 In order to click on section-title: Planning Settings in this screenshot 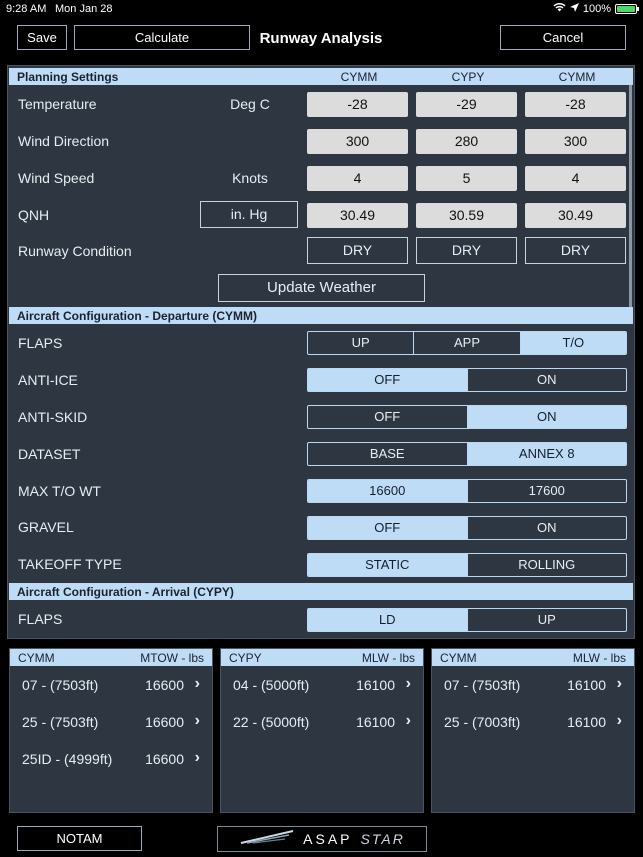, I will do `click(68, 77)`.